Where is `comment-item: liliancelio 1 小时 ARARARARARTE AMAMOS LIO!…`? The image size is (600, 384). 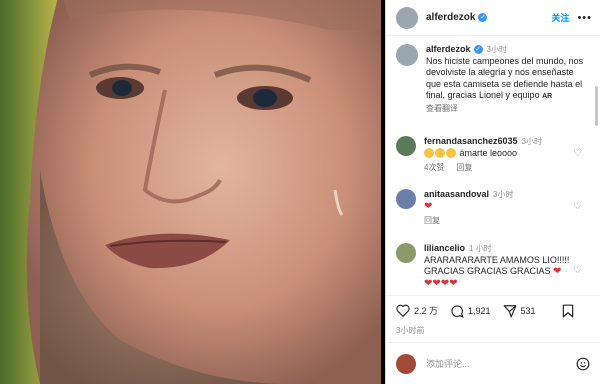 comment-item: liliancelio 1 小时 ARARARARARTE AMAMOS LIO!… is located at coordinates (491, 266).